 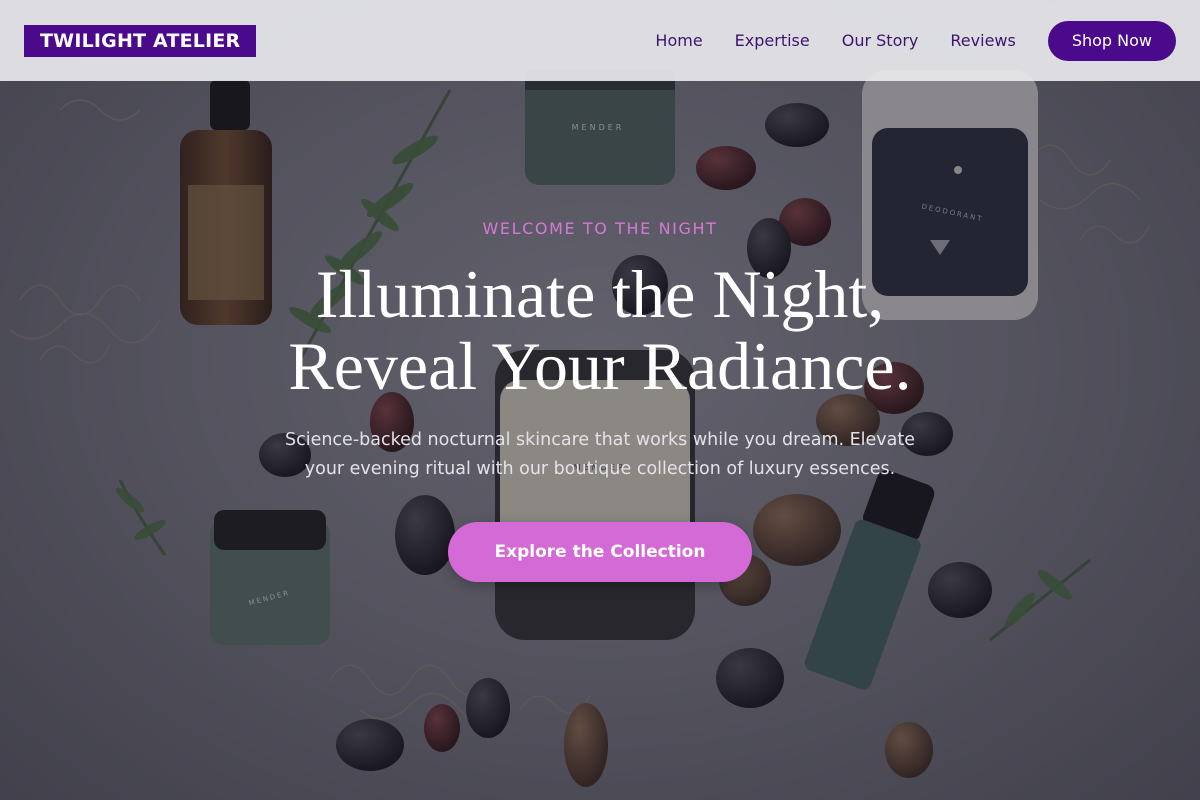 What do you see at coordinates (678, 40) in the screenshot?
I see `nav-link-home: Home` at bounding box center [678, 40].